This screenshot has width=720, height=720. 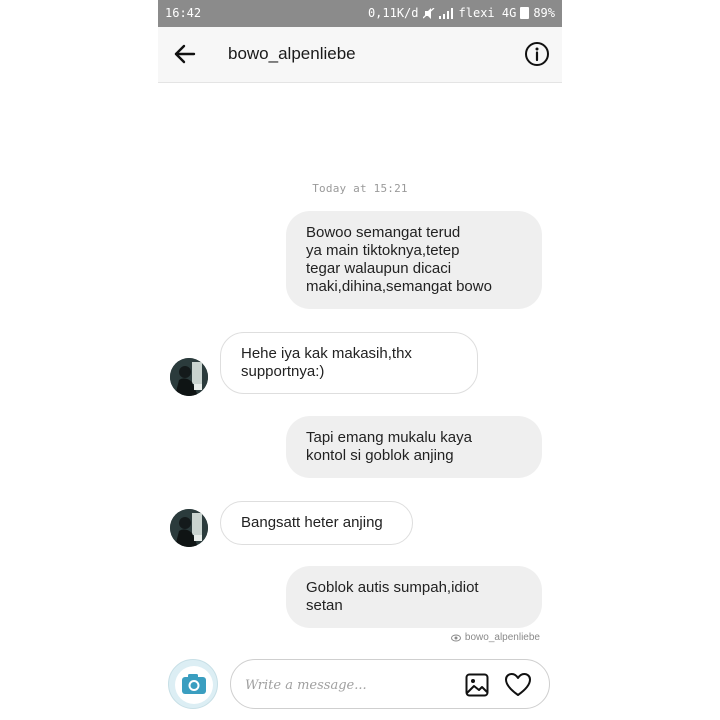 I want to click on mute-icon, so click(x=428, y=13).